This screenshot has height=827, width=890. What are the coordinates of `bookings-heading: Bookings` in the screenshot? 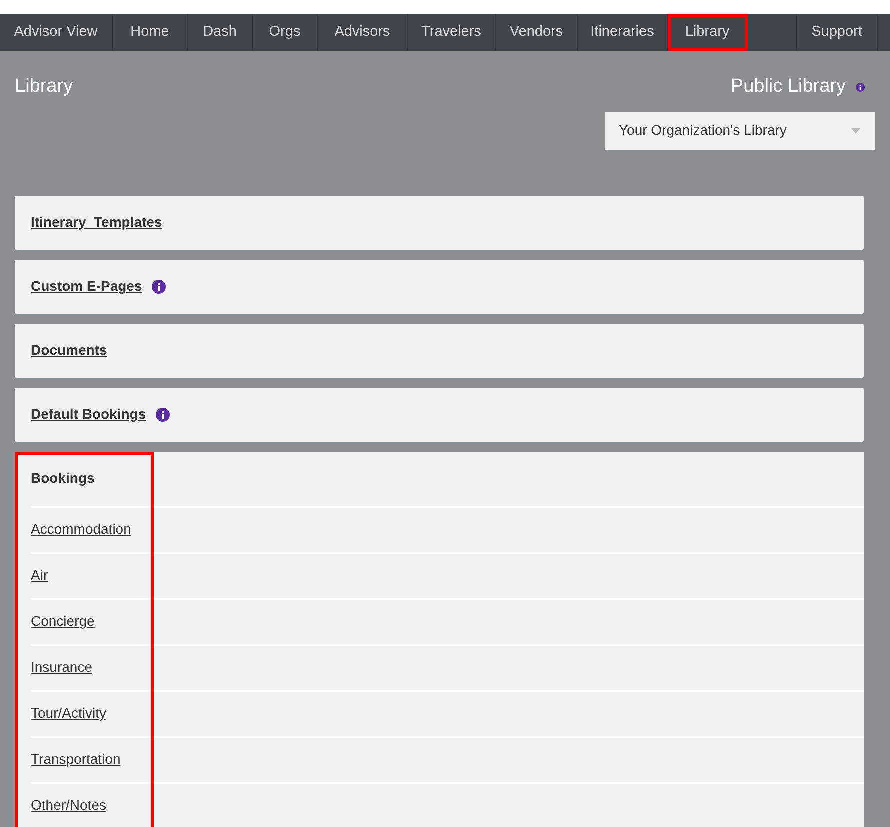 It's located at (63, 478).